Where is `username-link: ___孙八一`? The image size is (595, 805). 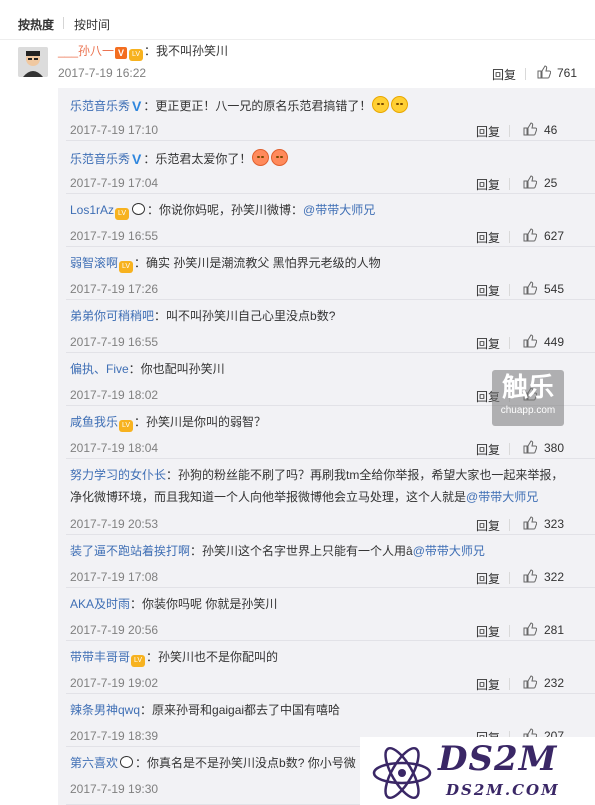 username-link: ___孙八一 is located at coordinates (86, 51).